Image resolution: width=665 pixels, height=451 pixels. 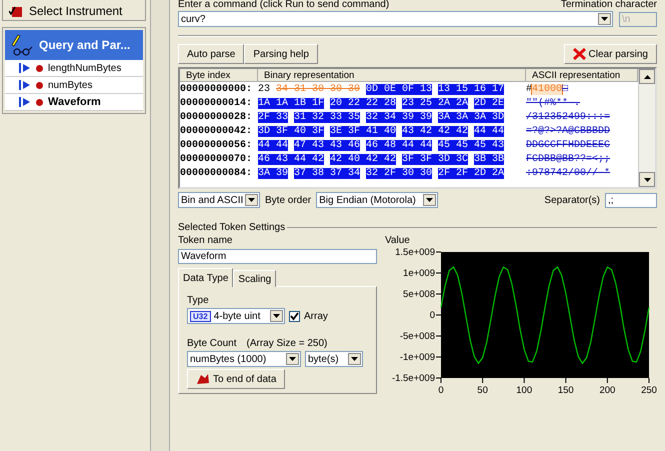 I want to click on byte-group: 2F 33, so click(x=273, y=117).